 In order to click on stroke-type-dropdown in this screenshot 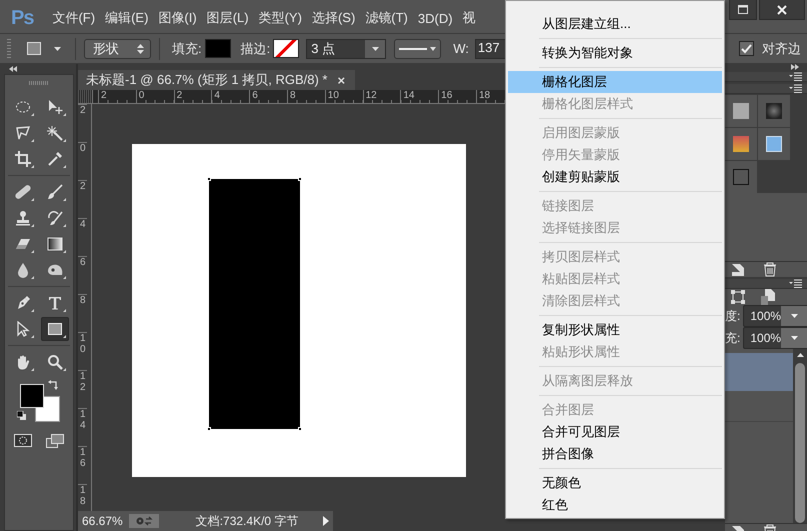, I will do `click(418, 48)`.